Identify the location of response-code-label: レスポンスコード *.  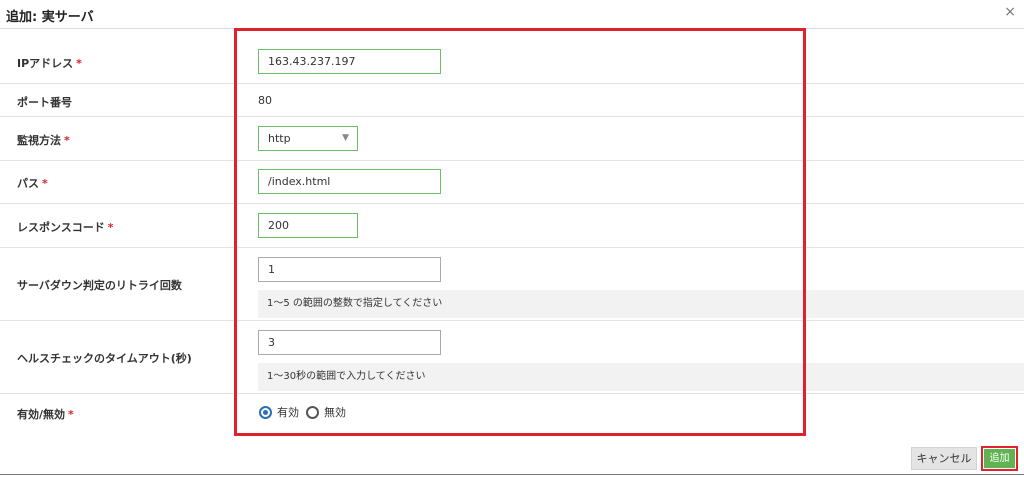
(65, 227).